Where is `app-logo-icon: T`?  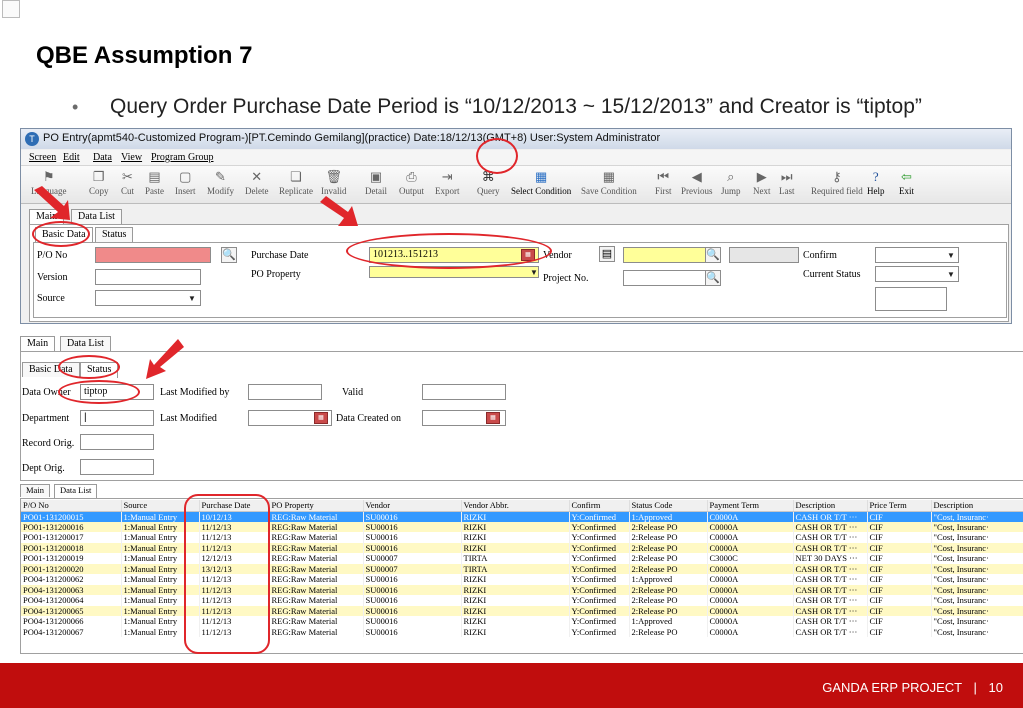
app-logo-icon: T is located at coordinates (32, 139).